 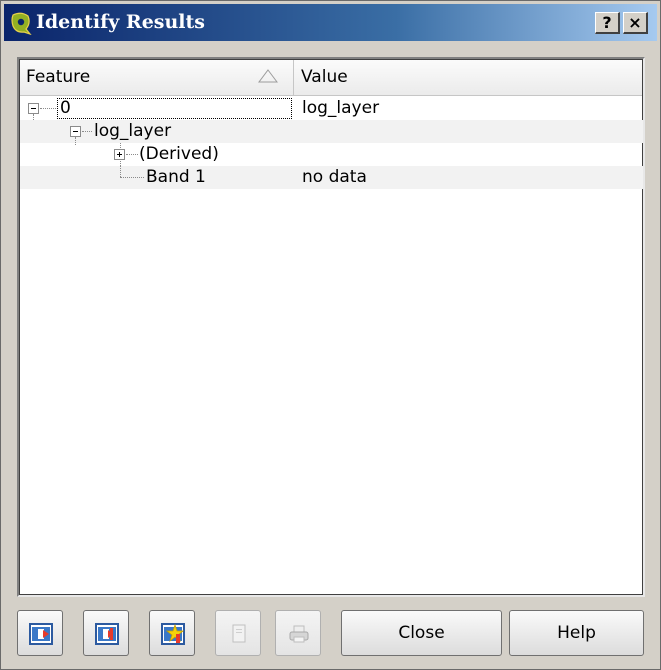 I want to click on collapse-tree-icon, so click(x=107, y=634).